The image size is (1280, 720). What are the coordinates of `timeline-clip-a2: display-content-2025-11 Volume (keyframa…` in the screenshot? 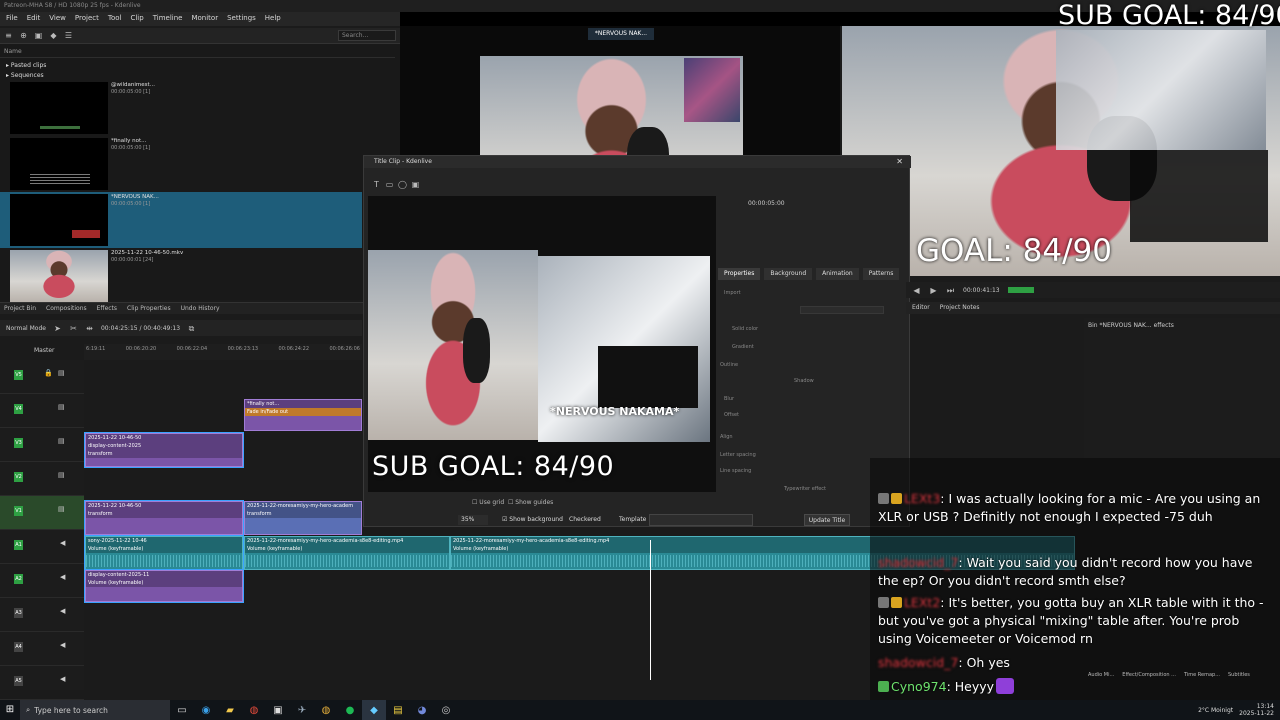 It's located at (164, 586).